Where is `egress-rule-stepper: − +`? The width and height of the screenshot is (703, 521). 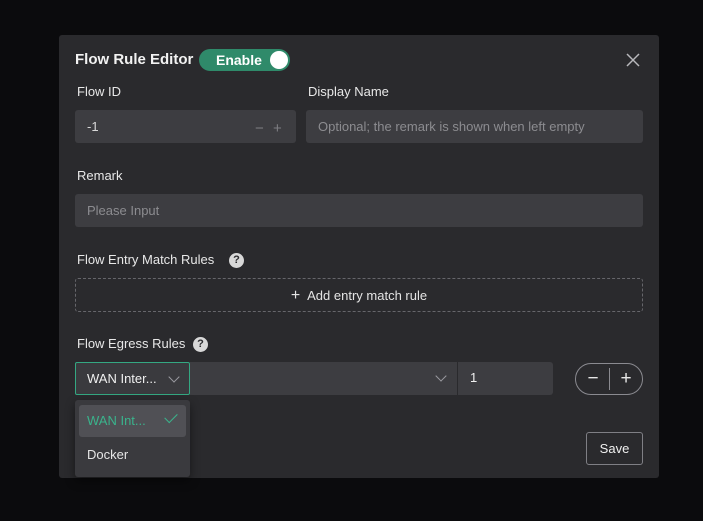
egress-rule-stepper: − + is located at coordinates (609, 379).